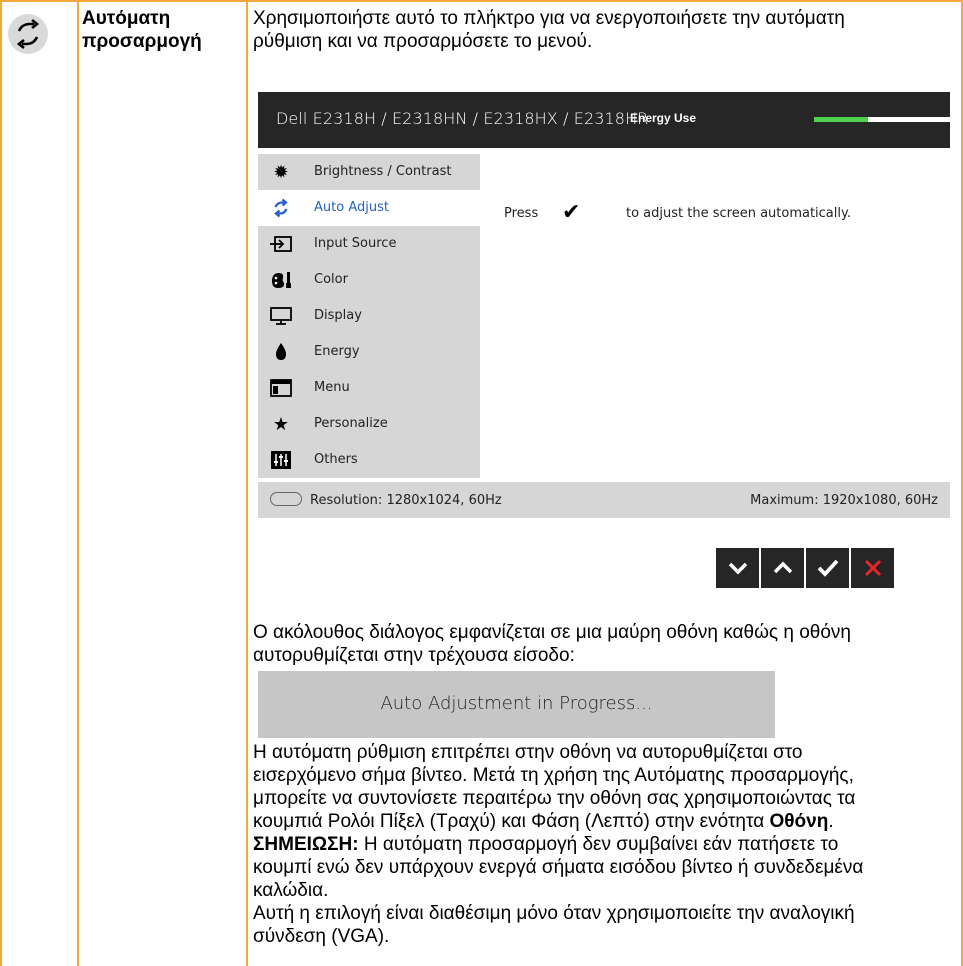 The height and width of the screenshot is (966, 963). What do you see at coordinates (281, 460) in the screenshot?
I see `others-icon` at bounding box center [281, 460].